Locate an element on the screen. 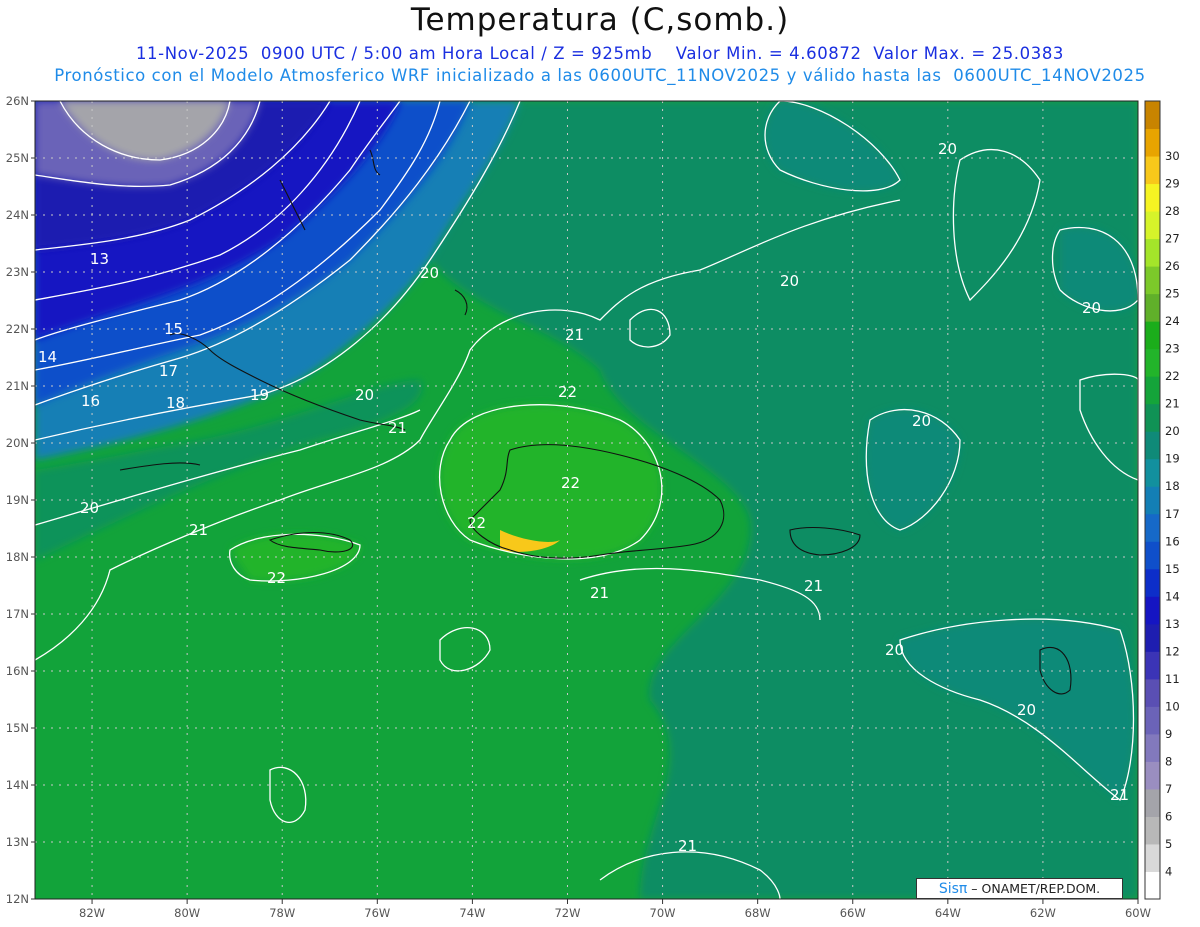 This screenshot has height=927, width=1200. colorbar-label: 26 is located at coordinates (1172, 266).